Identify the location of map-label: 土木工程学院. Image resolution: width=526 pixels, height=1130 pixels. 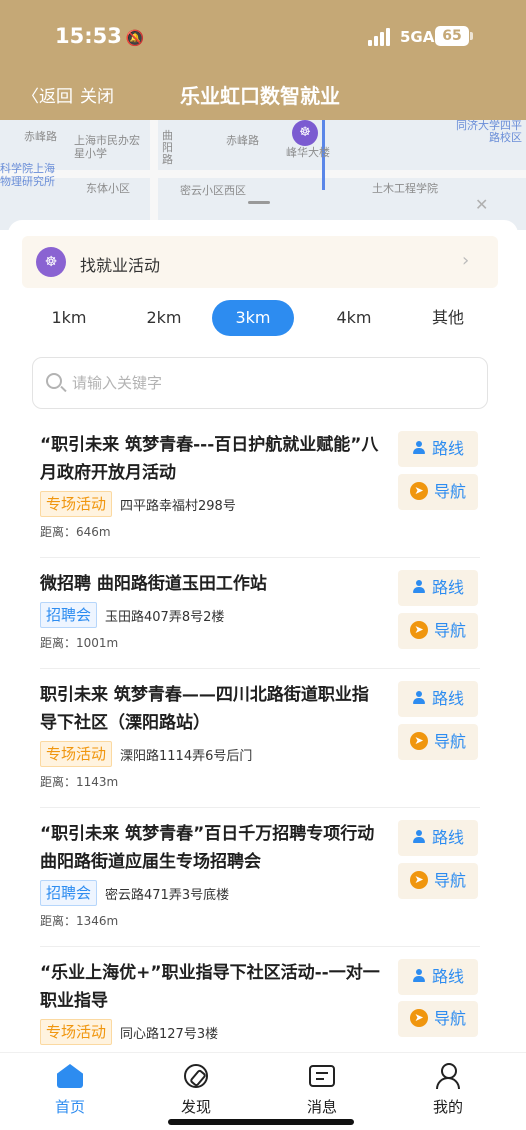
(405, 188).